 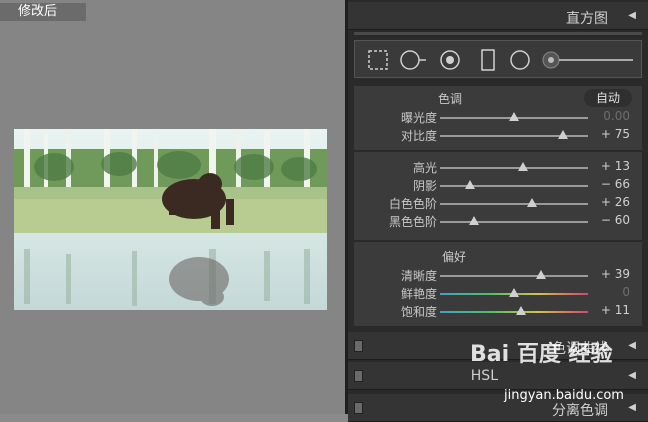 I want to click on histogram-header: 直方图 ◀, so click(x=498, y=16).